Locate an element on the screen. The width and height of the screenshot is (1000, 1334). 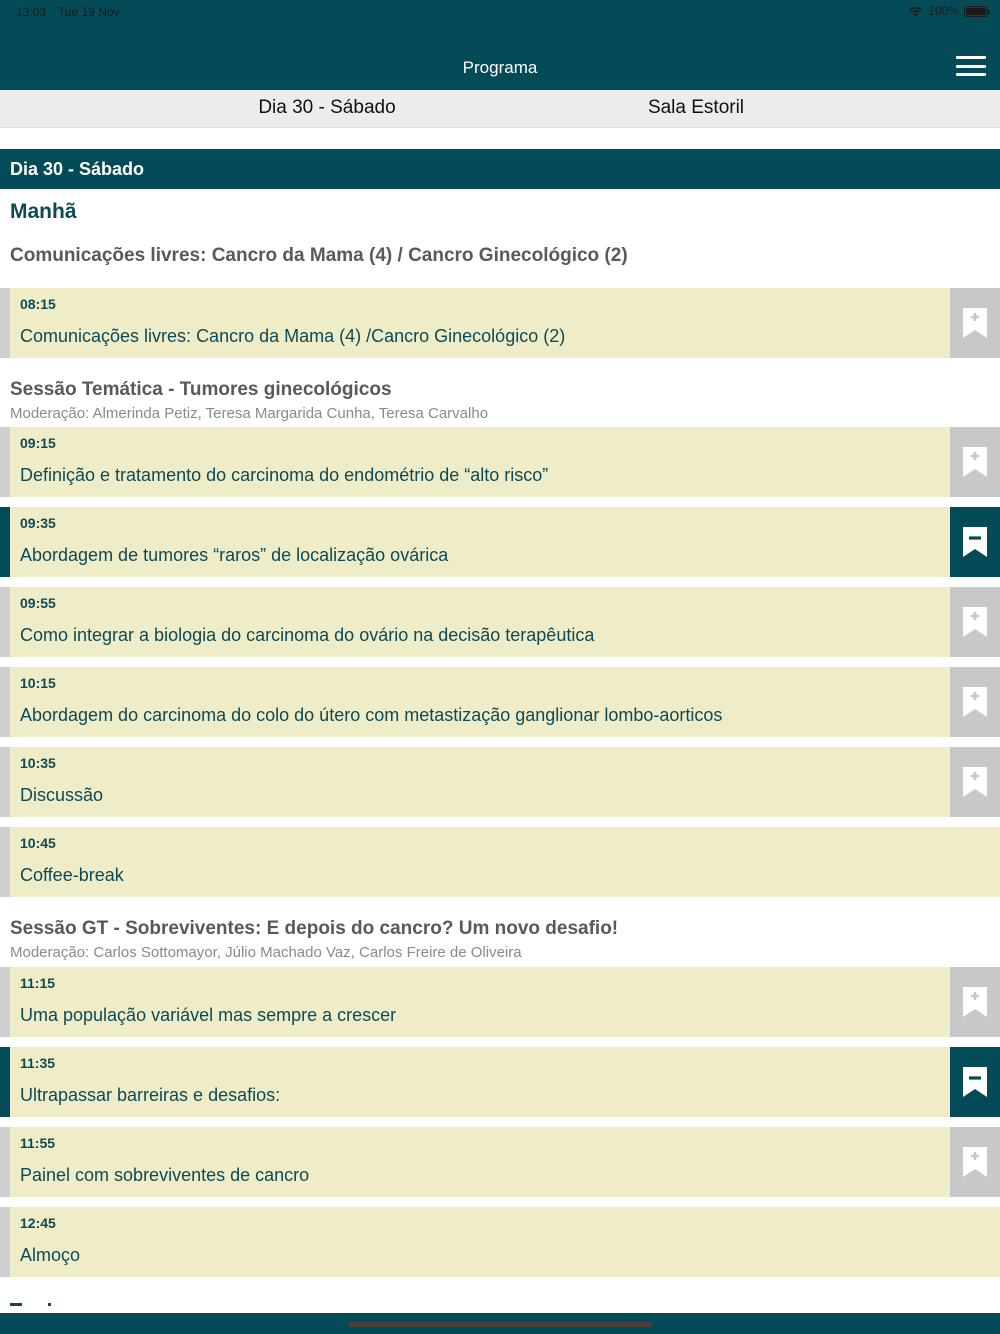
program-item: 12:45 Almoço is located at coordinates (500, 1242).